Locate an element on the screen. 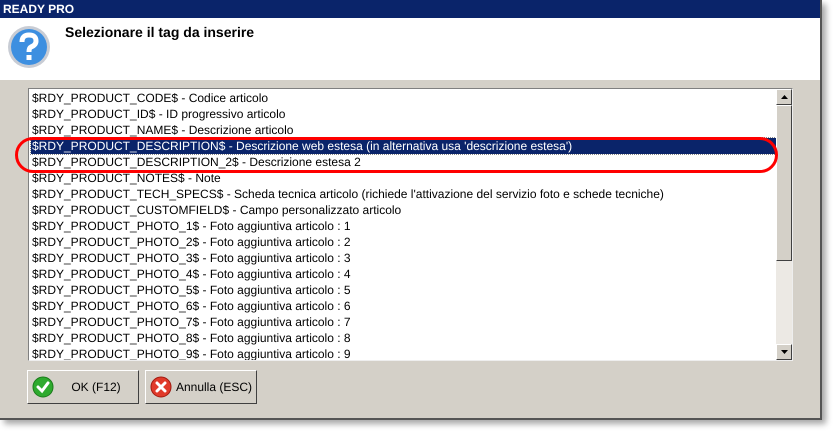 This screenshot has height=436, width=840. list-item: $RDY_PRODUCT_PHOTO_7$ - Foto aggiuntiva articolo : 7 is located at coordinates (403, 322).